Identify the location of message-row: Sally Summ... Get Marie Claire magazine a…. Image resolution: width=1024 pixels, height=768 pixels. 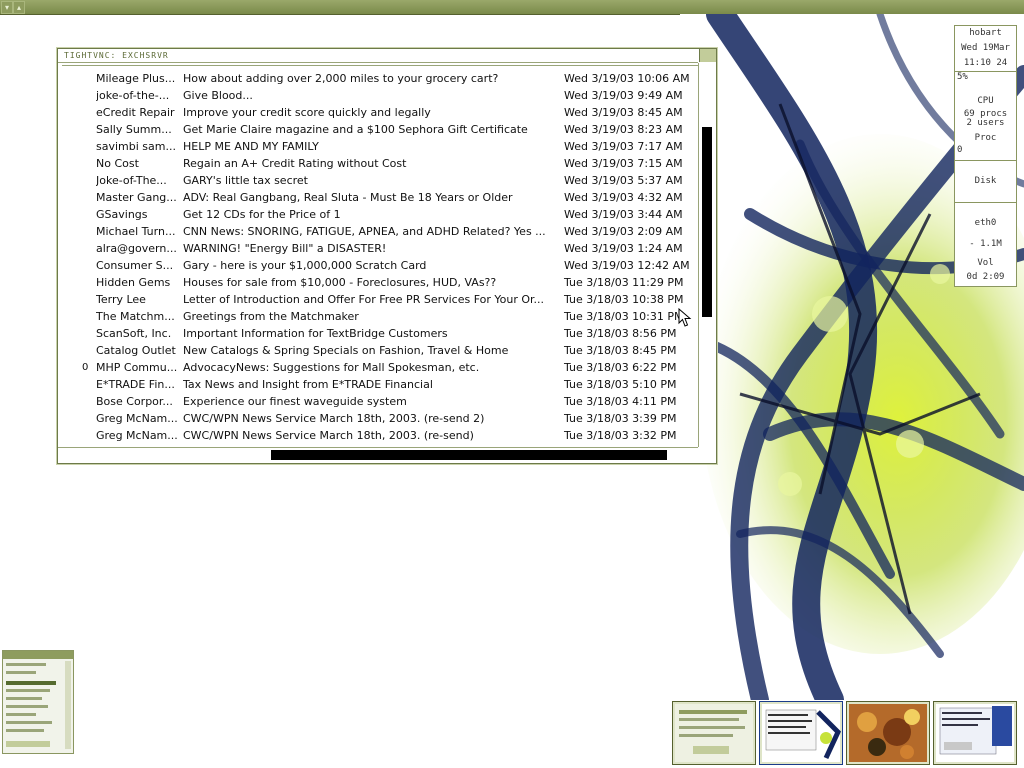
(380, 129).